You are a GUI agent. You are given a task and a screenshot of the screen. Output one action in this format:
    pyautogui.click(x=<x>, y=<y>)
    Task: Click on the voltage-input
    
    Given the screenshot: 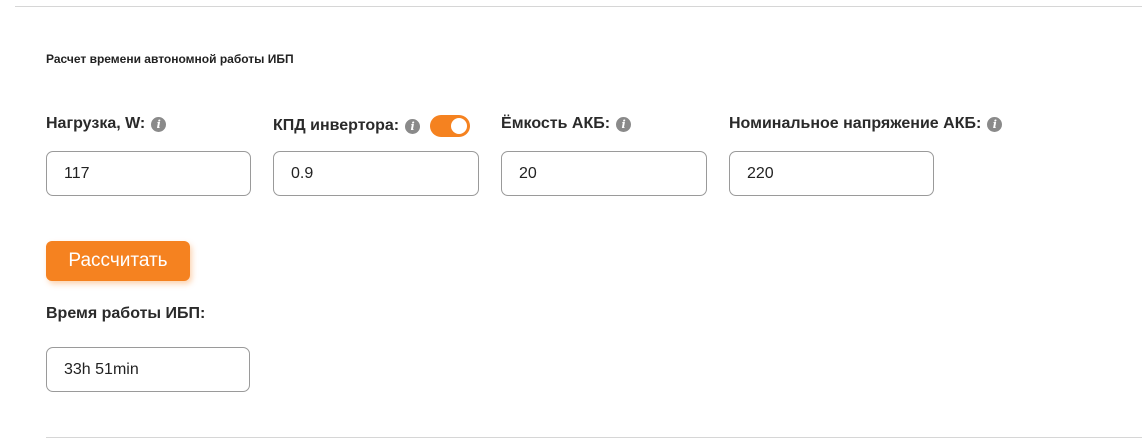 What is the action you would take?
    pyautogui.click(x=831, y=173)
    